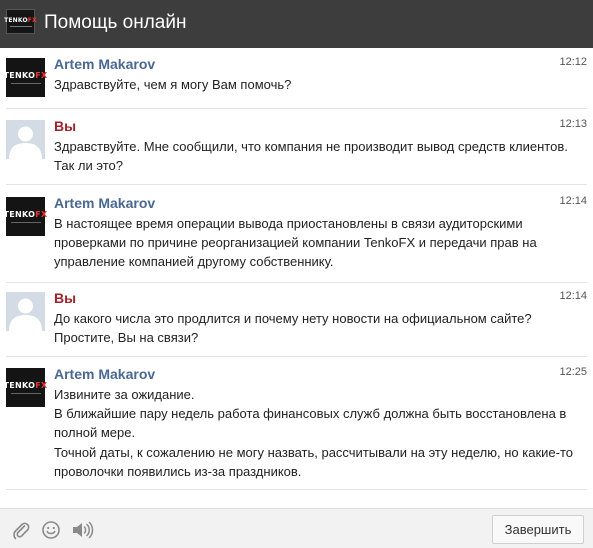 This screenshot has height=548, width=593. What do you see at coordinates (20, 21) in the screenshot?
I see `tenkofx-logo: TENKOFX` at bounding box center [20, 21].